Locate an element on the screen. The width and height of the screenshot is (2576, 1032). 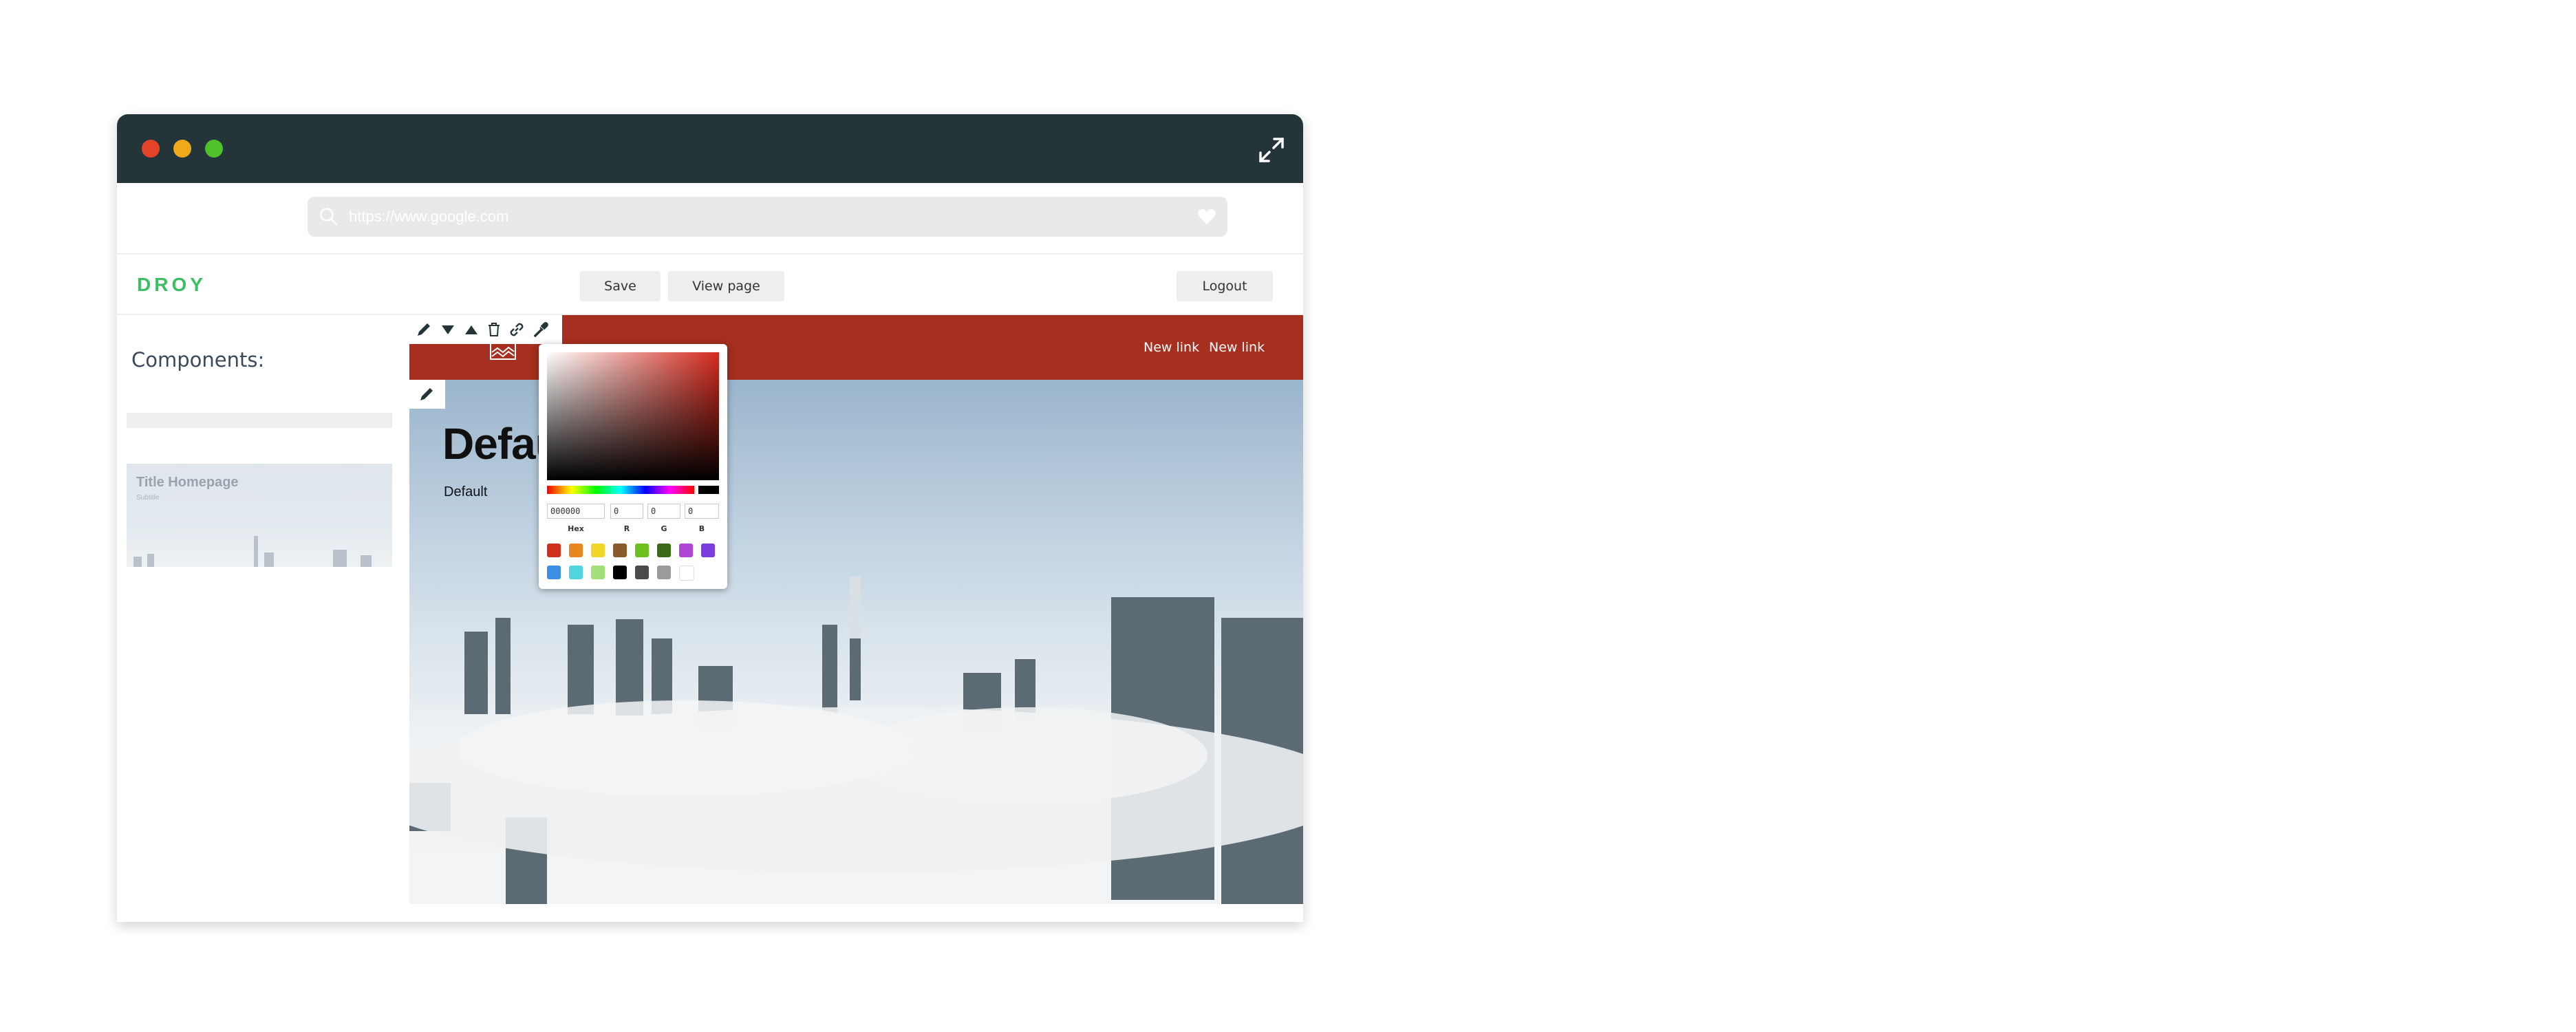
red-input: 0 is located at coordinates (626, 511).